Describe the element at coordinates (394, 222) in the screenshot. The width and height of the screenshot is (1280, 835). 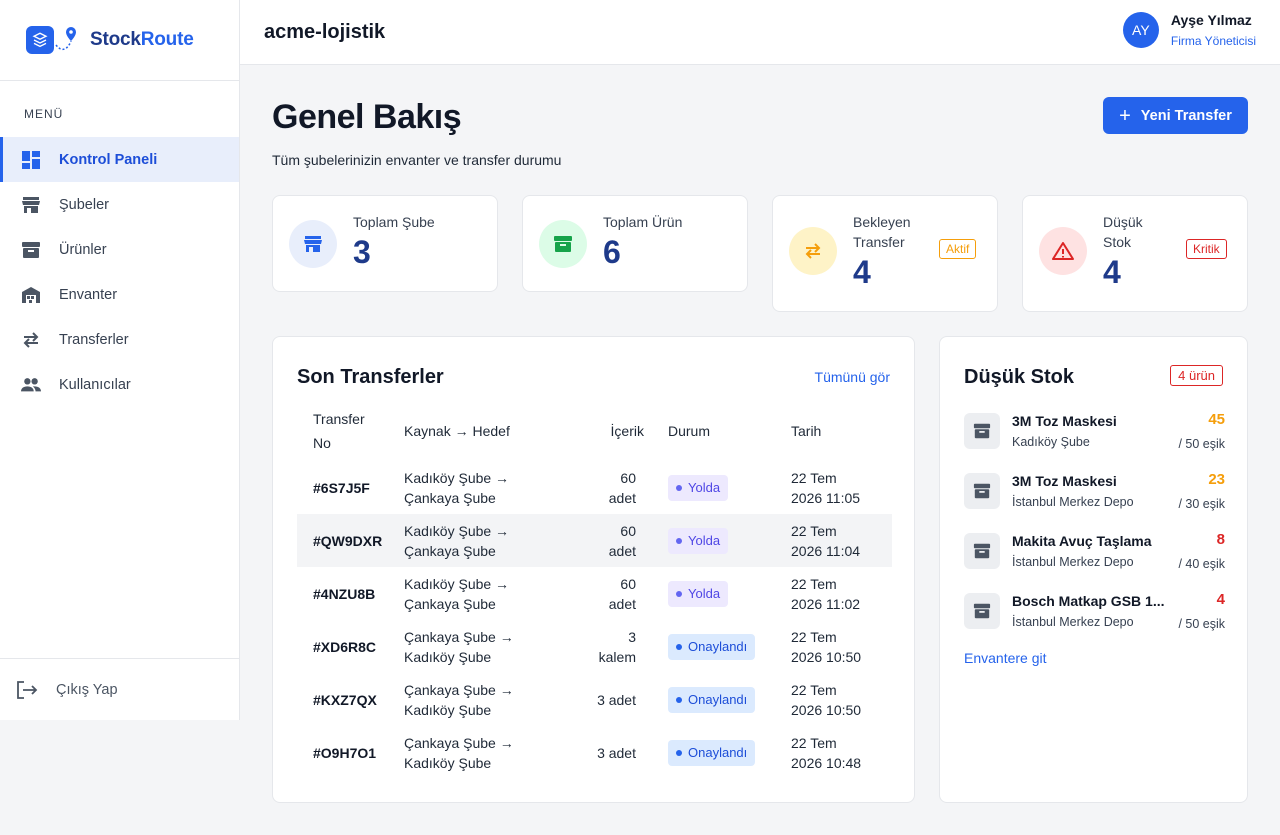
I see `stat-label: Toplam Şube` at that location.